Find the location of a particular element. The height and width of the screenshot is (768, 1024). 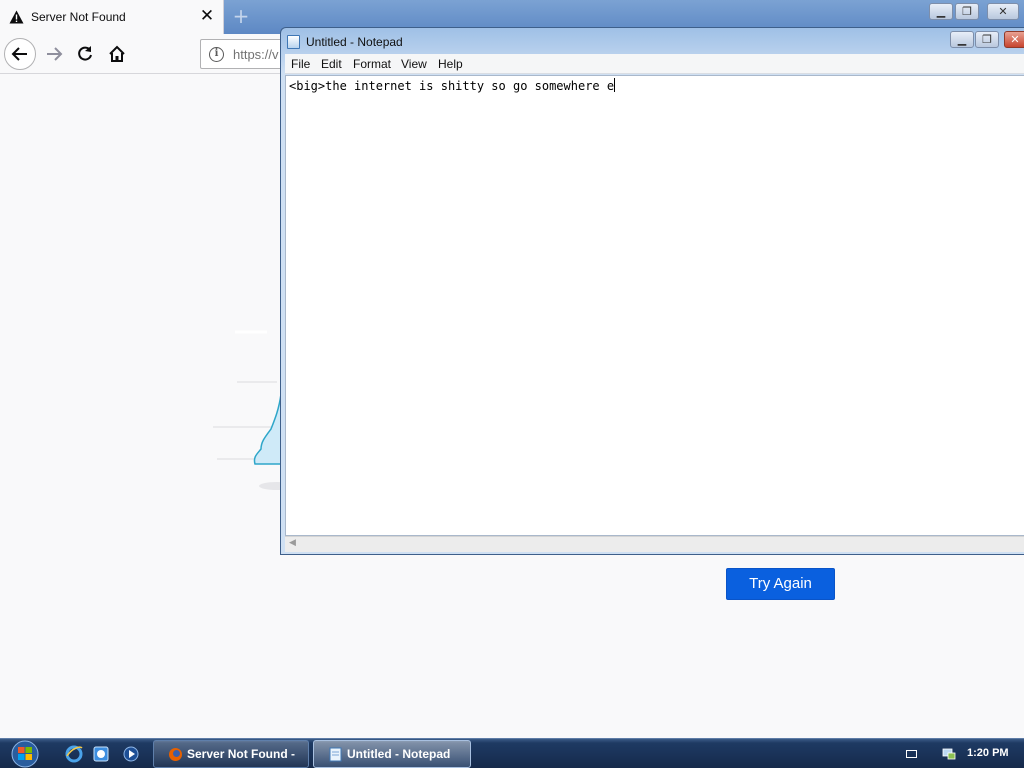

menu-view: View is located at coordinates (414, 64).